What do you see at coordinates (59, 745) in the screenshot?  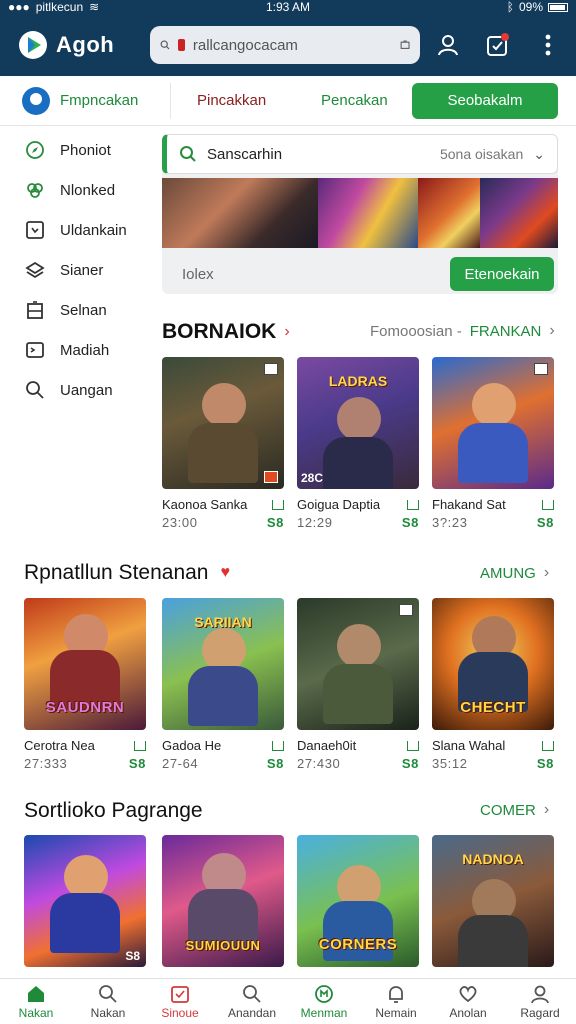 I see `game-title: Cerotra Nea` at bounding box center [59, 745].